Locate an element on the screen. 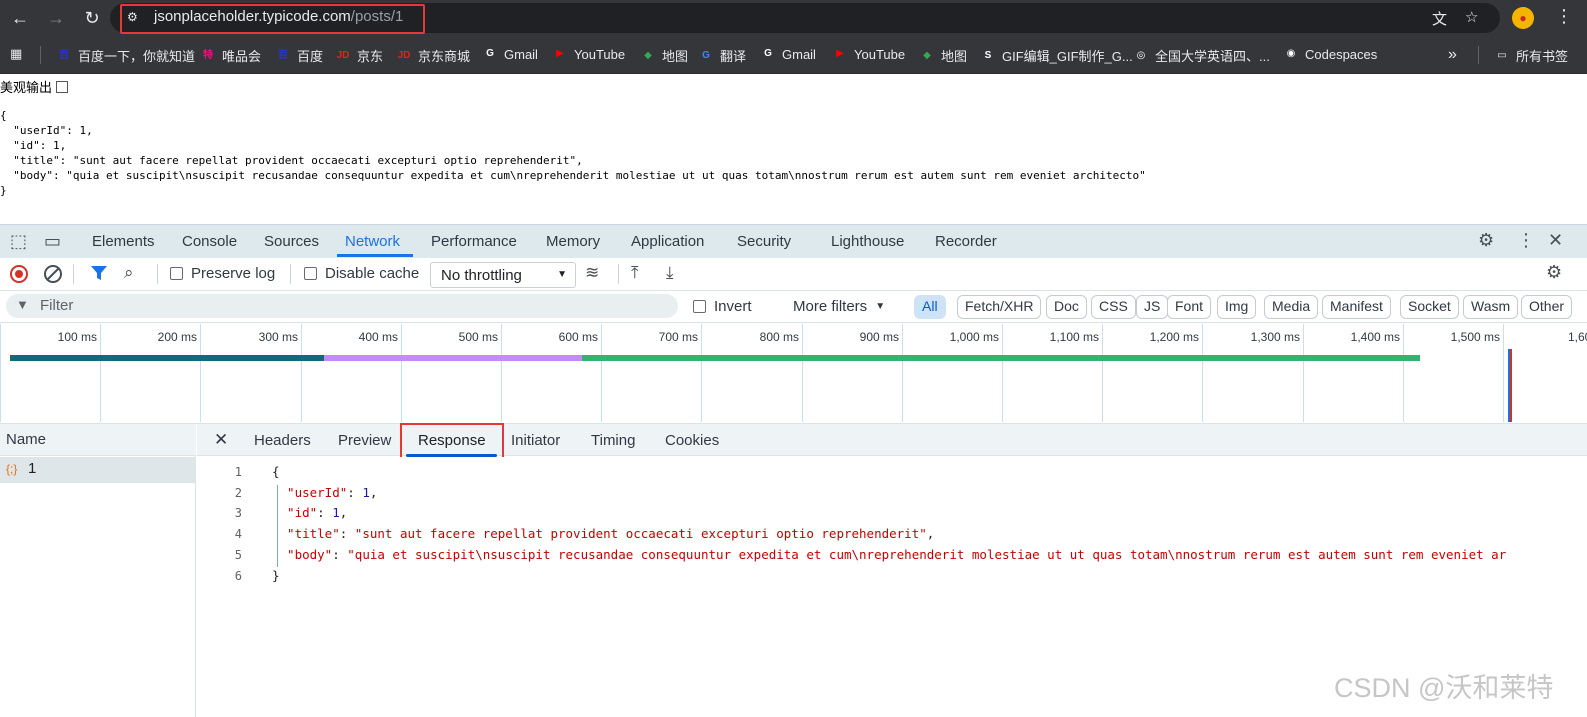 The height and width of the screenshot is (717, 1587). preserve-log-checkbox: Preserve log is located at coordinates (222, 273).